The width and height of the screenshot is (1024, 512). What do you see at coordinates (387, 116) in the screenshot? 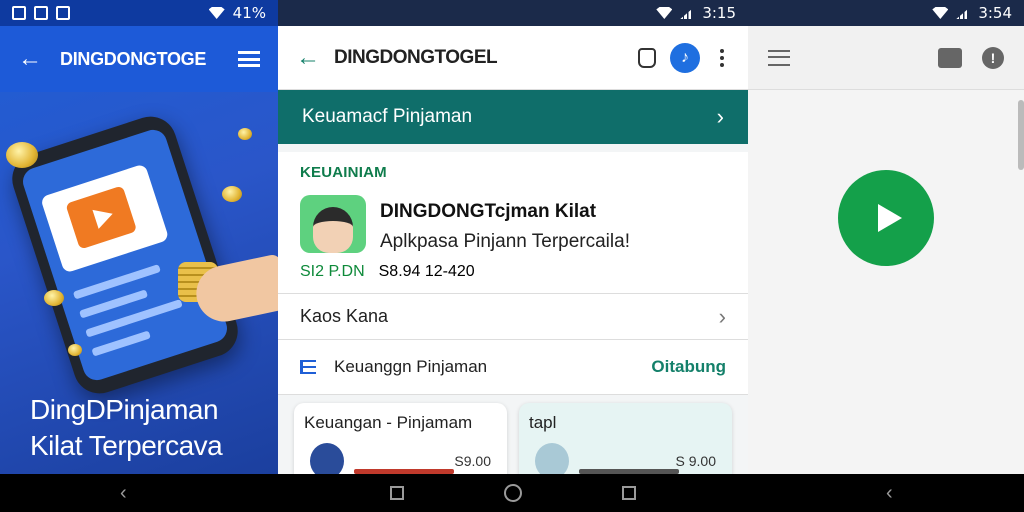
I see `banner-label: Keuamacf Pinjaman` at bounding box center [387, 116].